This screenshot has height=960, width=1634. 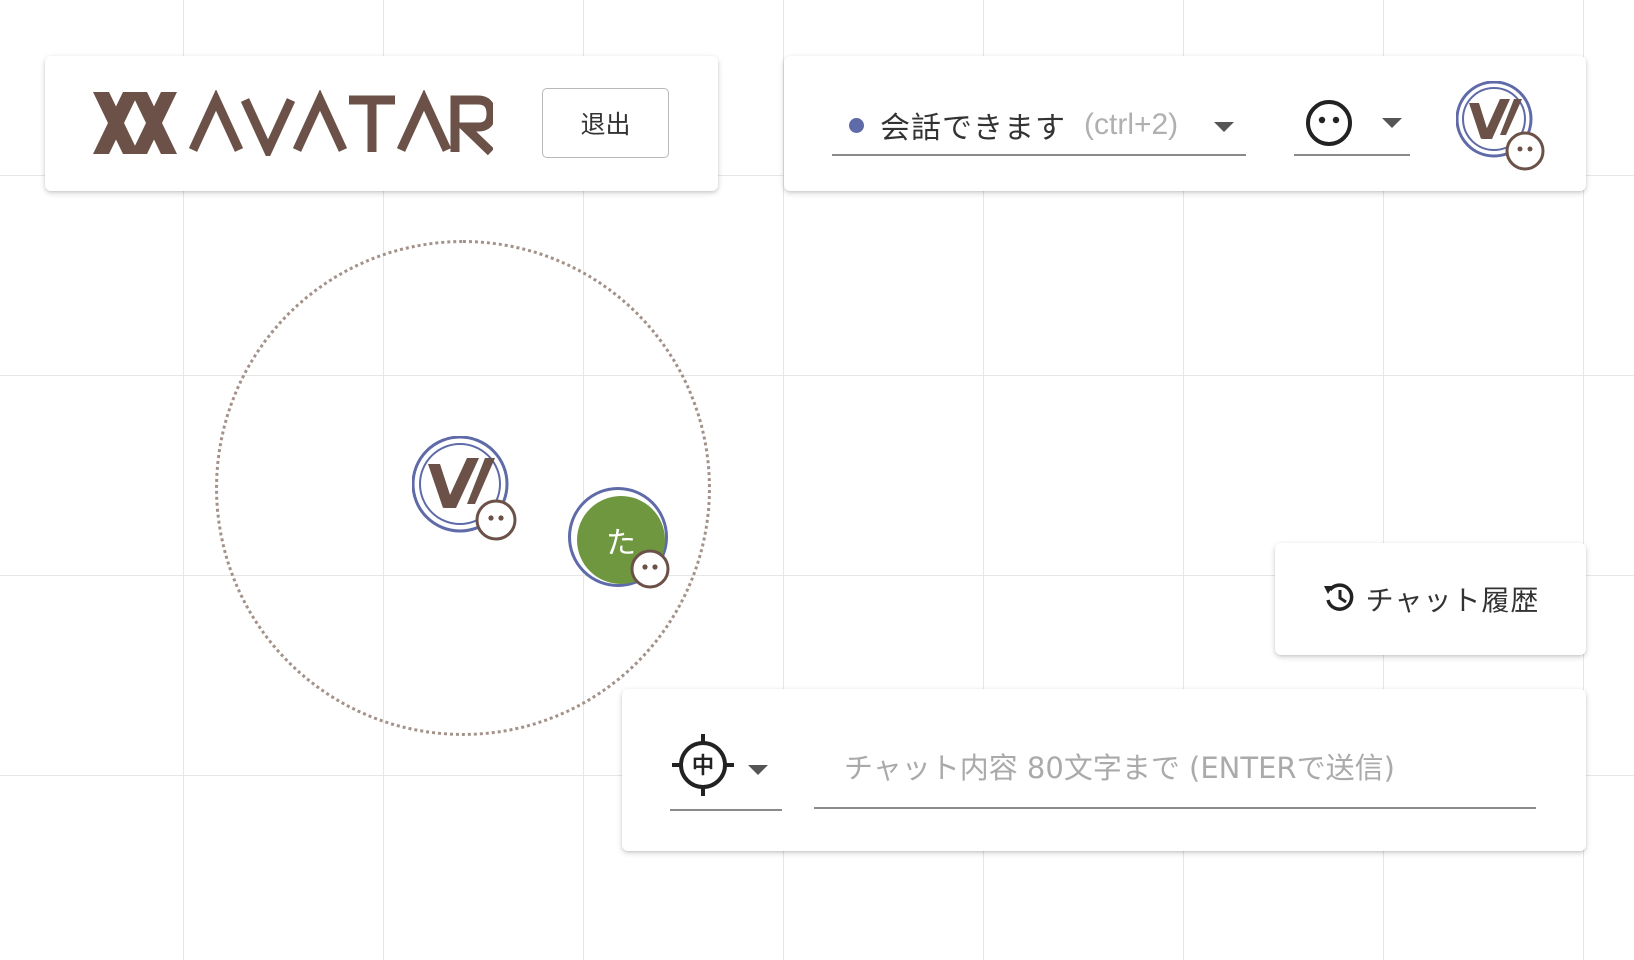 I want to click on avatar-logo, so click(x=294, y=125).